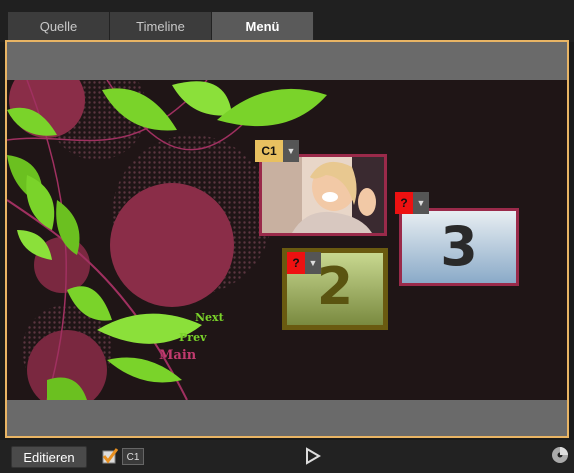 The height and width of the screenshot is (473, 574). What do you see at coordinates (560, 455) in the screenshot?
I see `disc-icon` at bounding box center [560, 455].